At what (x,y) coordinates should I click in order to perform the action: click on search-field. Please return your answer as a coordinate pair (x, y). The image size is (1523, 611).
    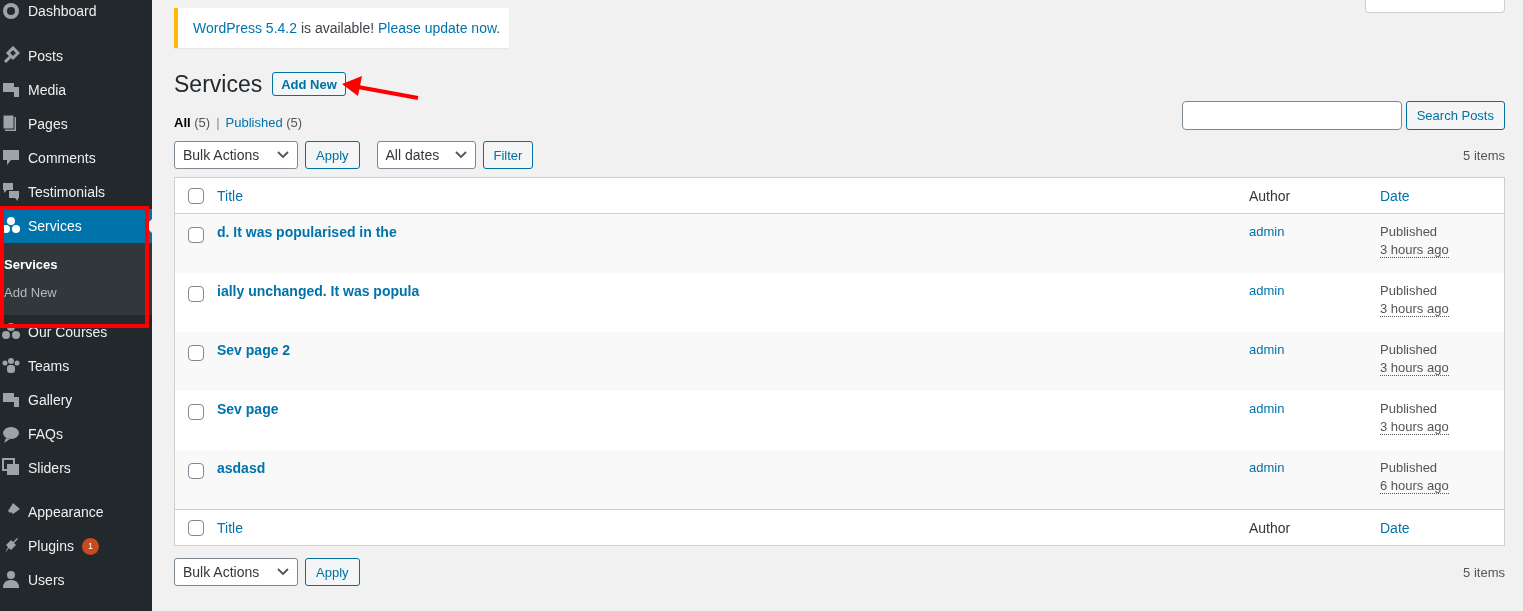
    Looking at the image, I should click on (1291, 115).